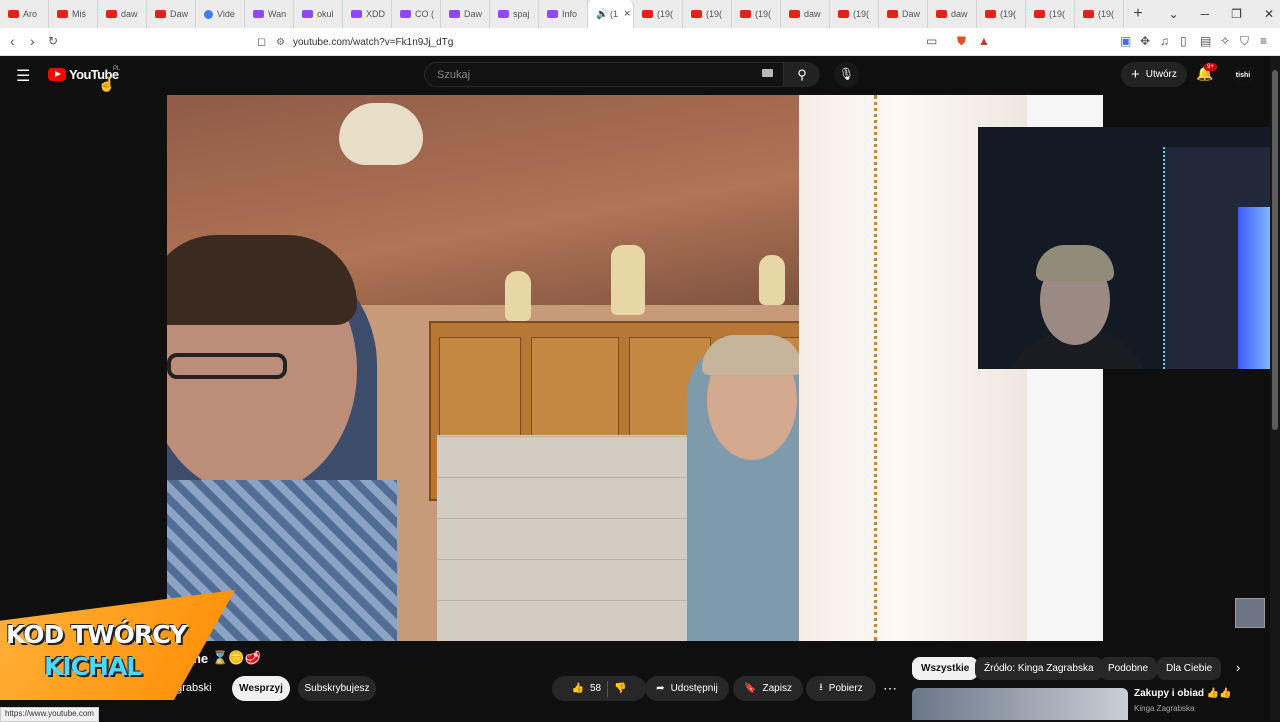  I want to click on download-button: ⭳ Pobierz, so click(841, 688).